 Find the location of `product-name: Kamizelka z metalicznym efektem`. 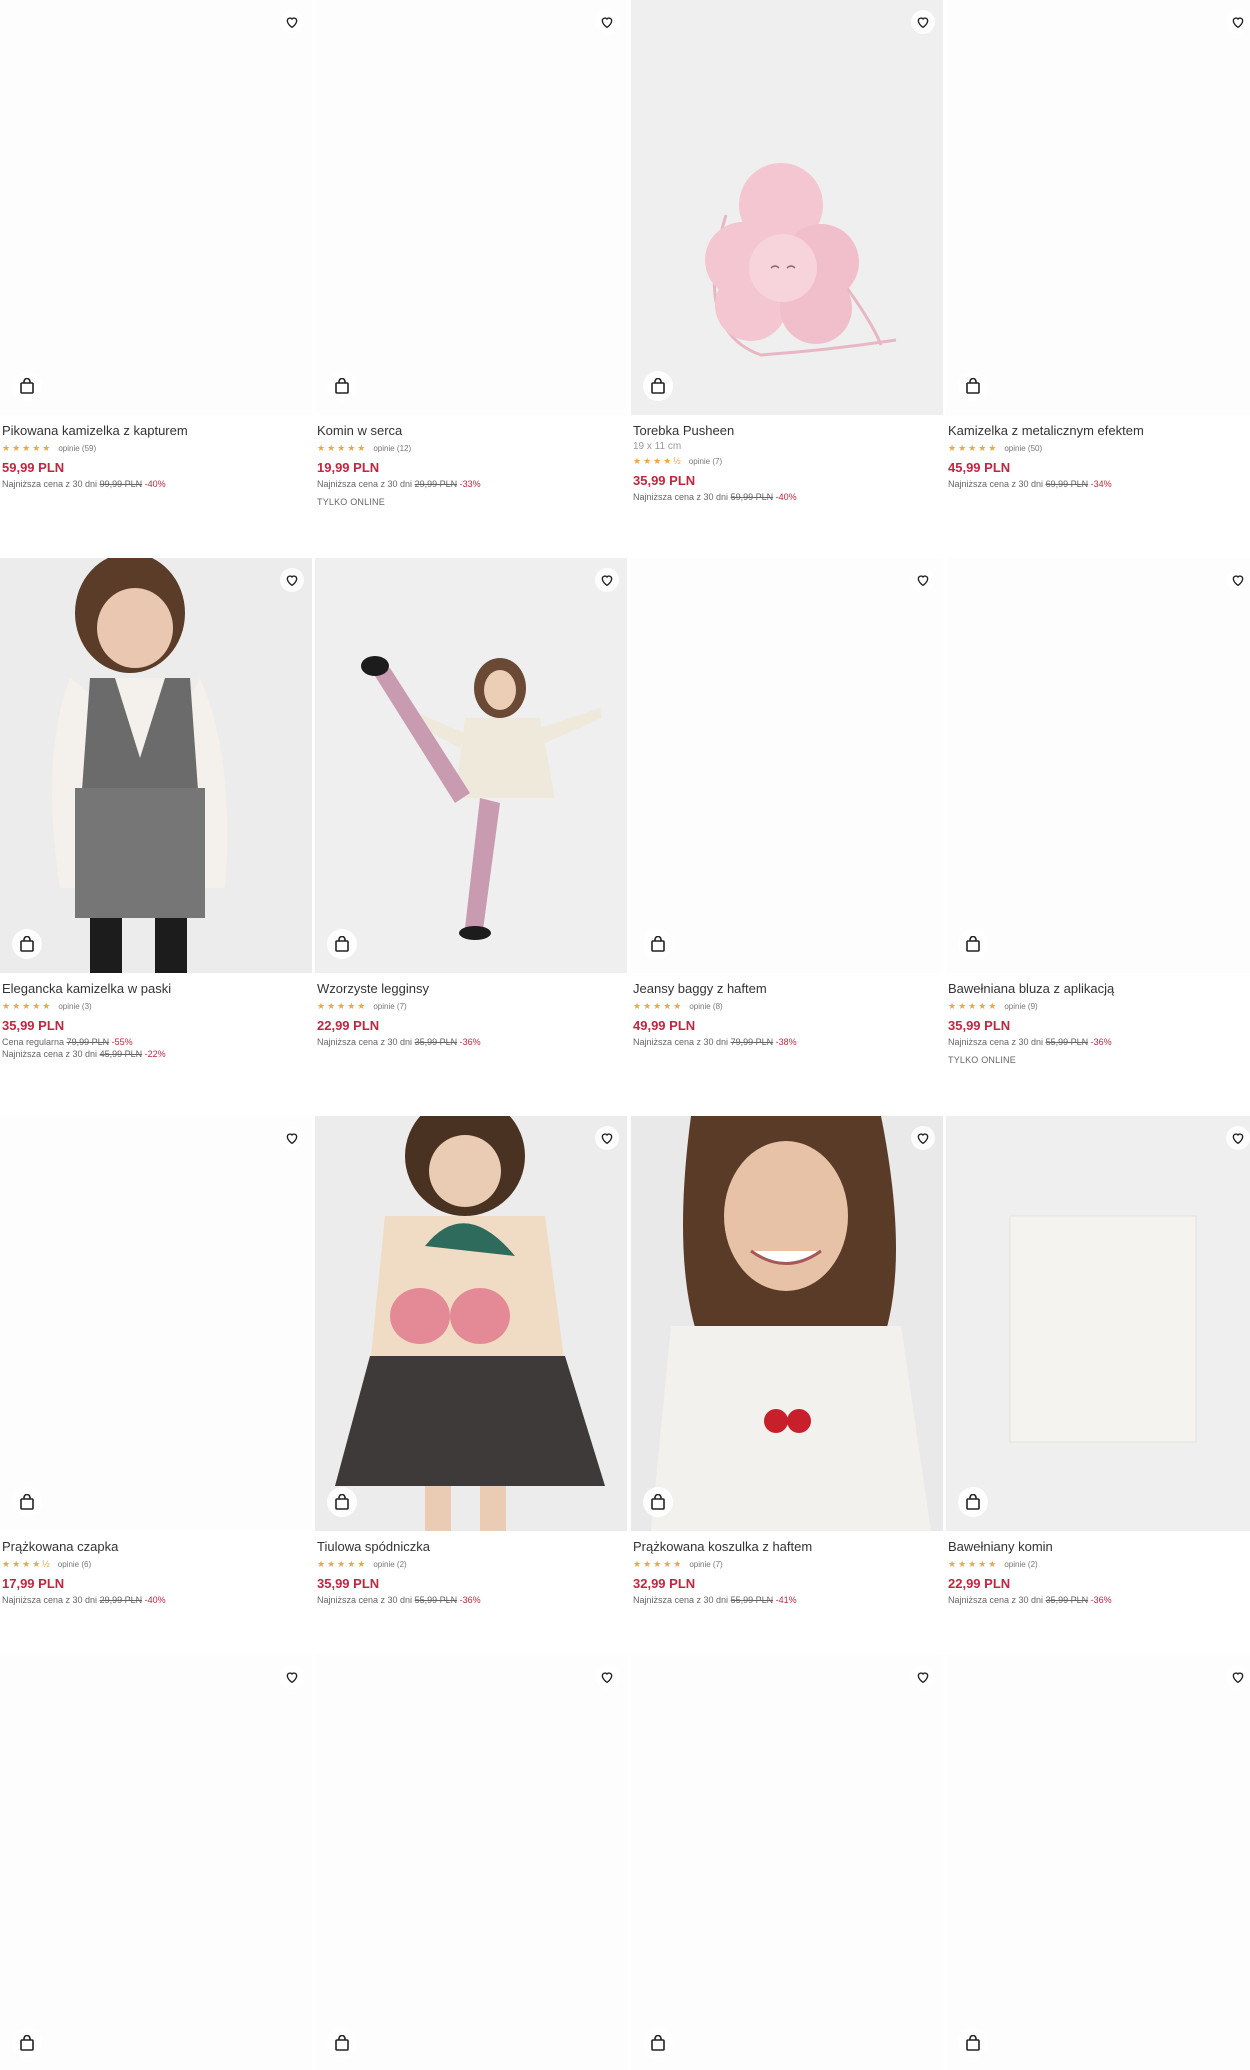

product-name: Kamizelka z metalicznym efektem is located at coordinates (1099, 431).